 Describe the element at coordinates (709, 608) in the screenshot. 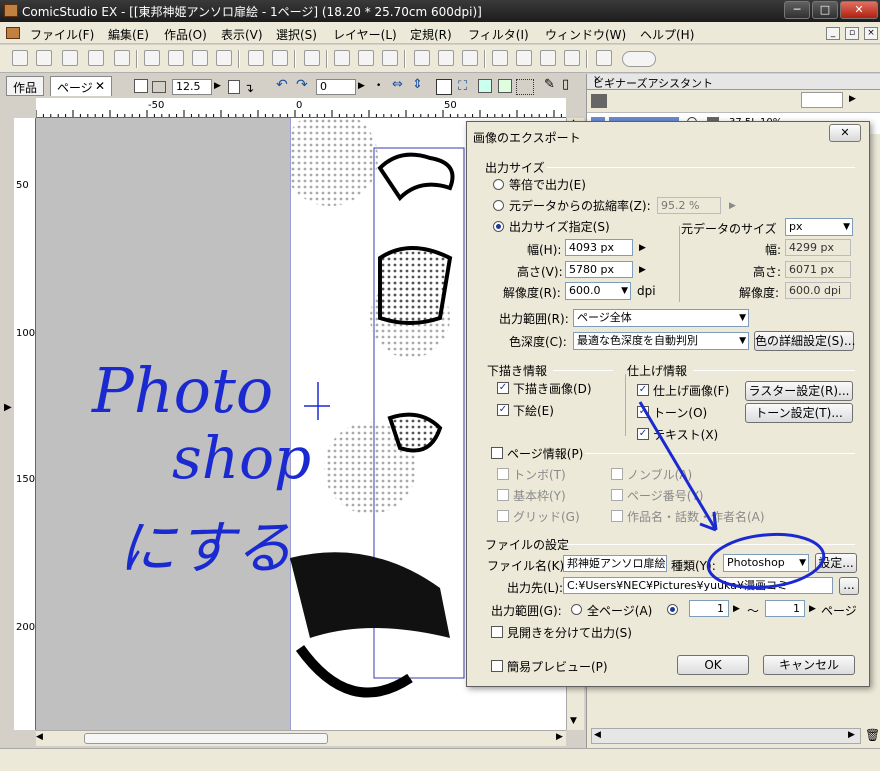

I see `page-from-field: 1` at that location.